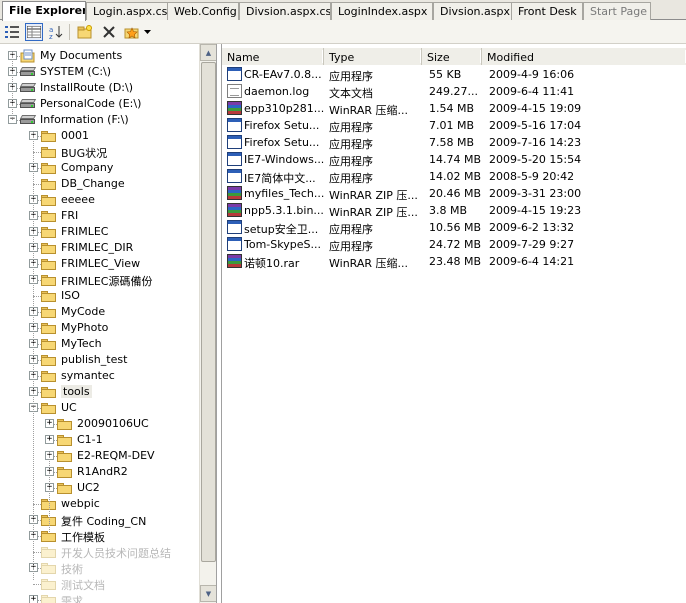  What do you see at coordinates (99, 88) in the screenshot?
I see `tree-item: + InstallRoute (D:\)` at bounding box center [99, 88].